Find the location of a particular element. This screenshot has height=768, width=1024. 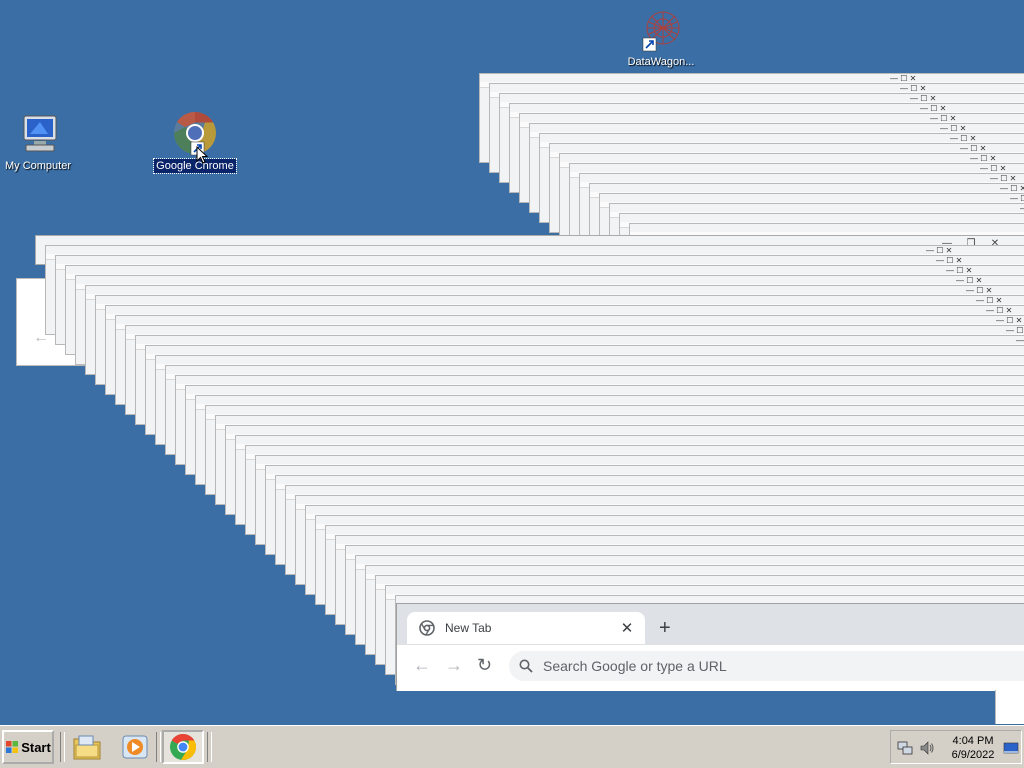

quick-launch-explorer is located at coordinates (87, 747).